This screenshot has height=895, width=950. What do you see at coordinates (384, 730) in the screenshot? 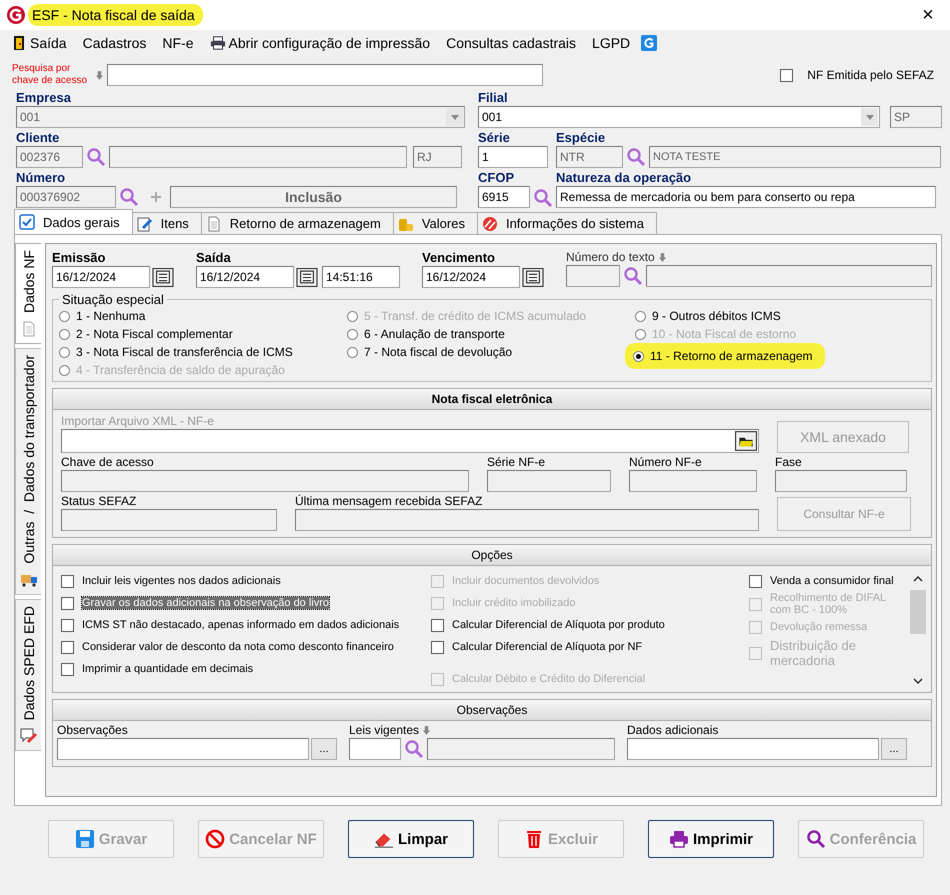
I see `field-label: Leis vigentes` at bounding box center [384, 730].